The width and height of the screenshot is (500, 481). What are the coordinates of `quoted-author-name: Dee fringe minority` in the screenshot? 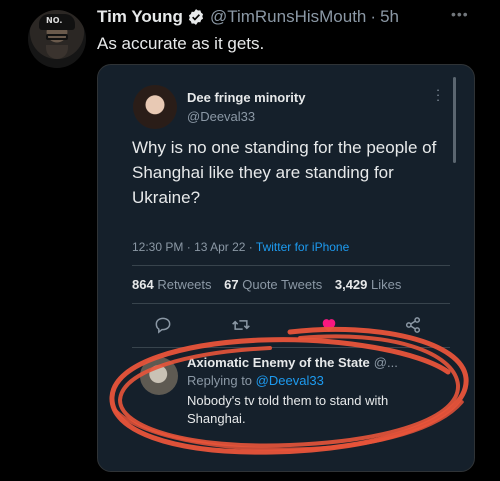 It's located at (246, 97).